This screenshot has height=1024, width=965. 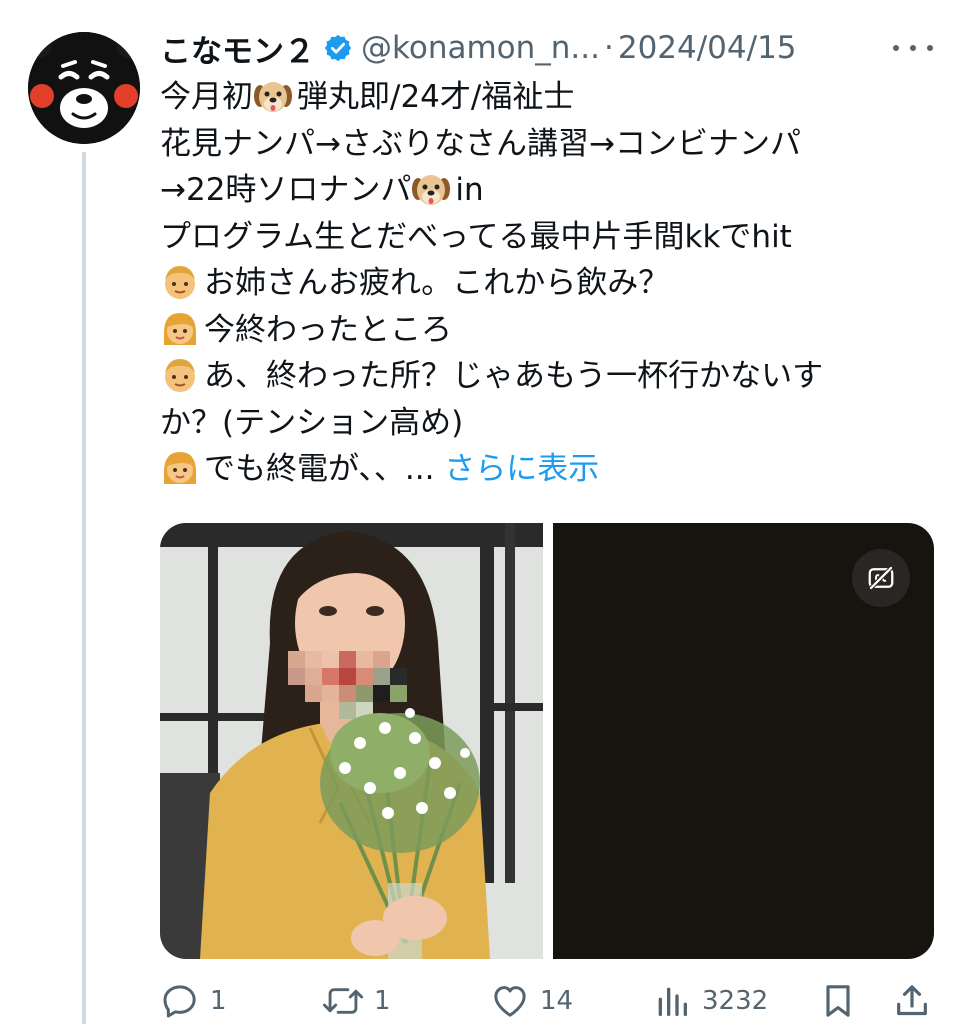 I want to click on like-button: 14, so click(x=531, y=1001).